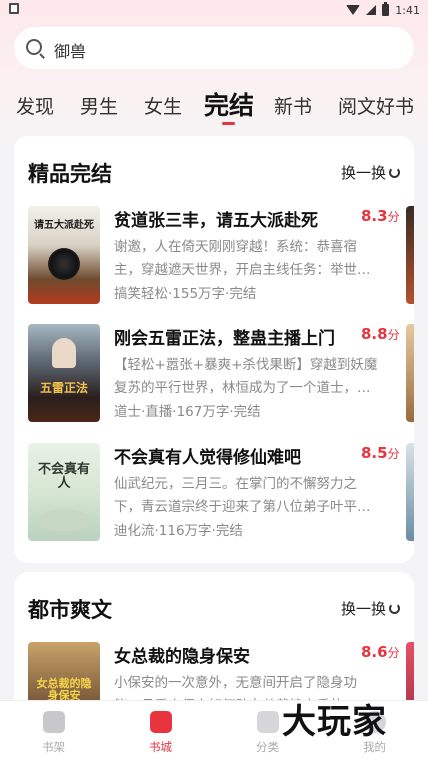 This screenshot has height=760, width=428. I want to click on watermark-logo: 大玩家, so click(334, 722).